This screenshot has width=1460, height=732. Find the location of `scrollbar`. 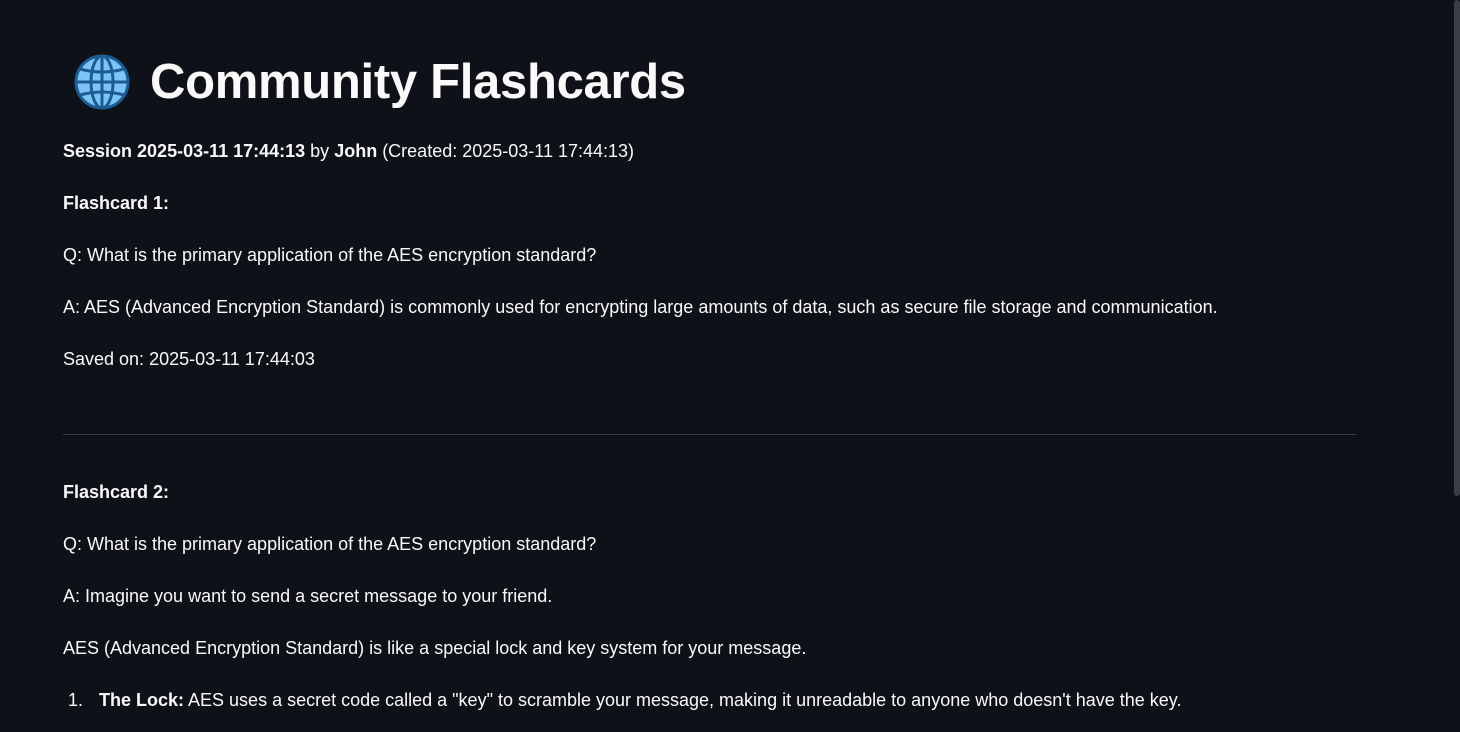

scrollbar is located at coordinates (1456, 366).